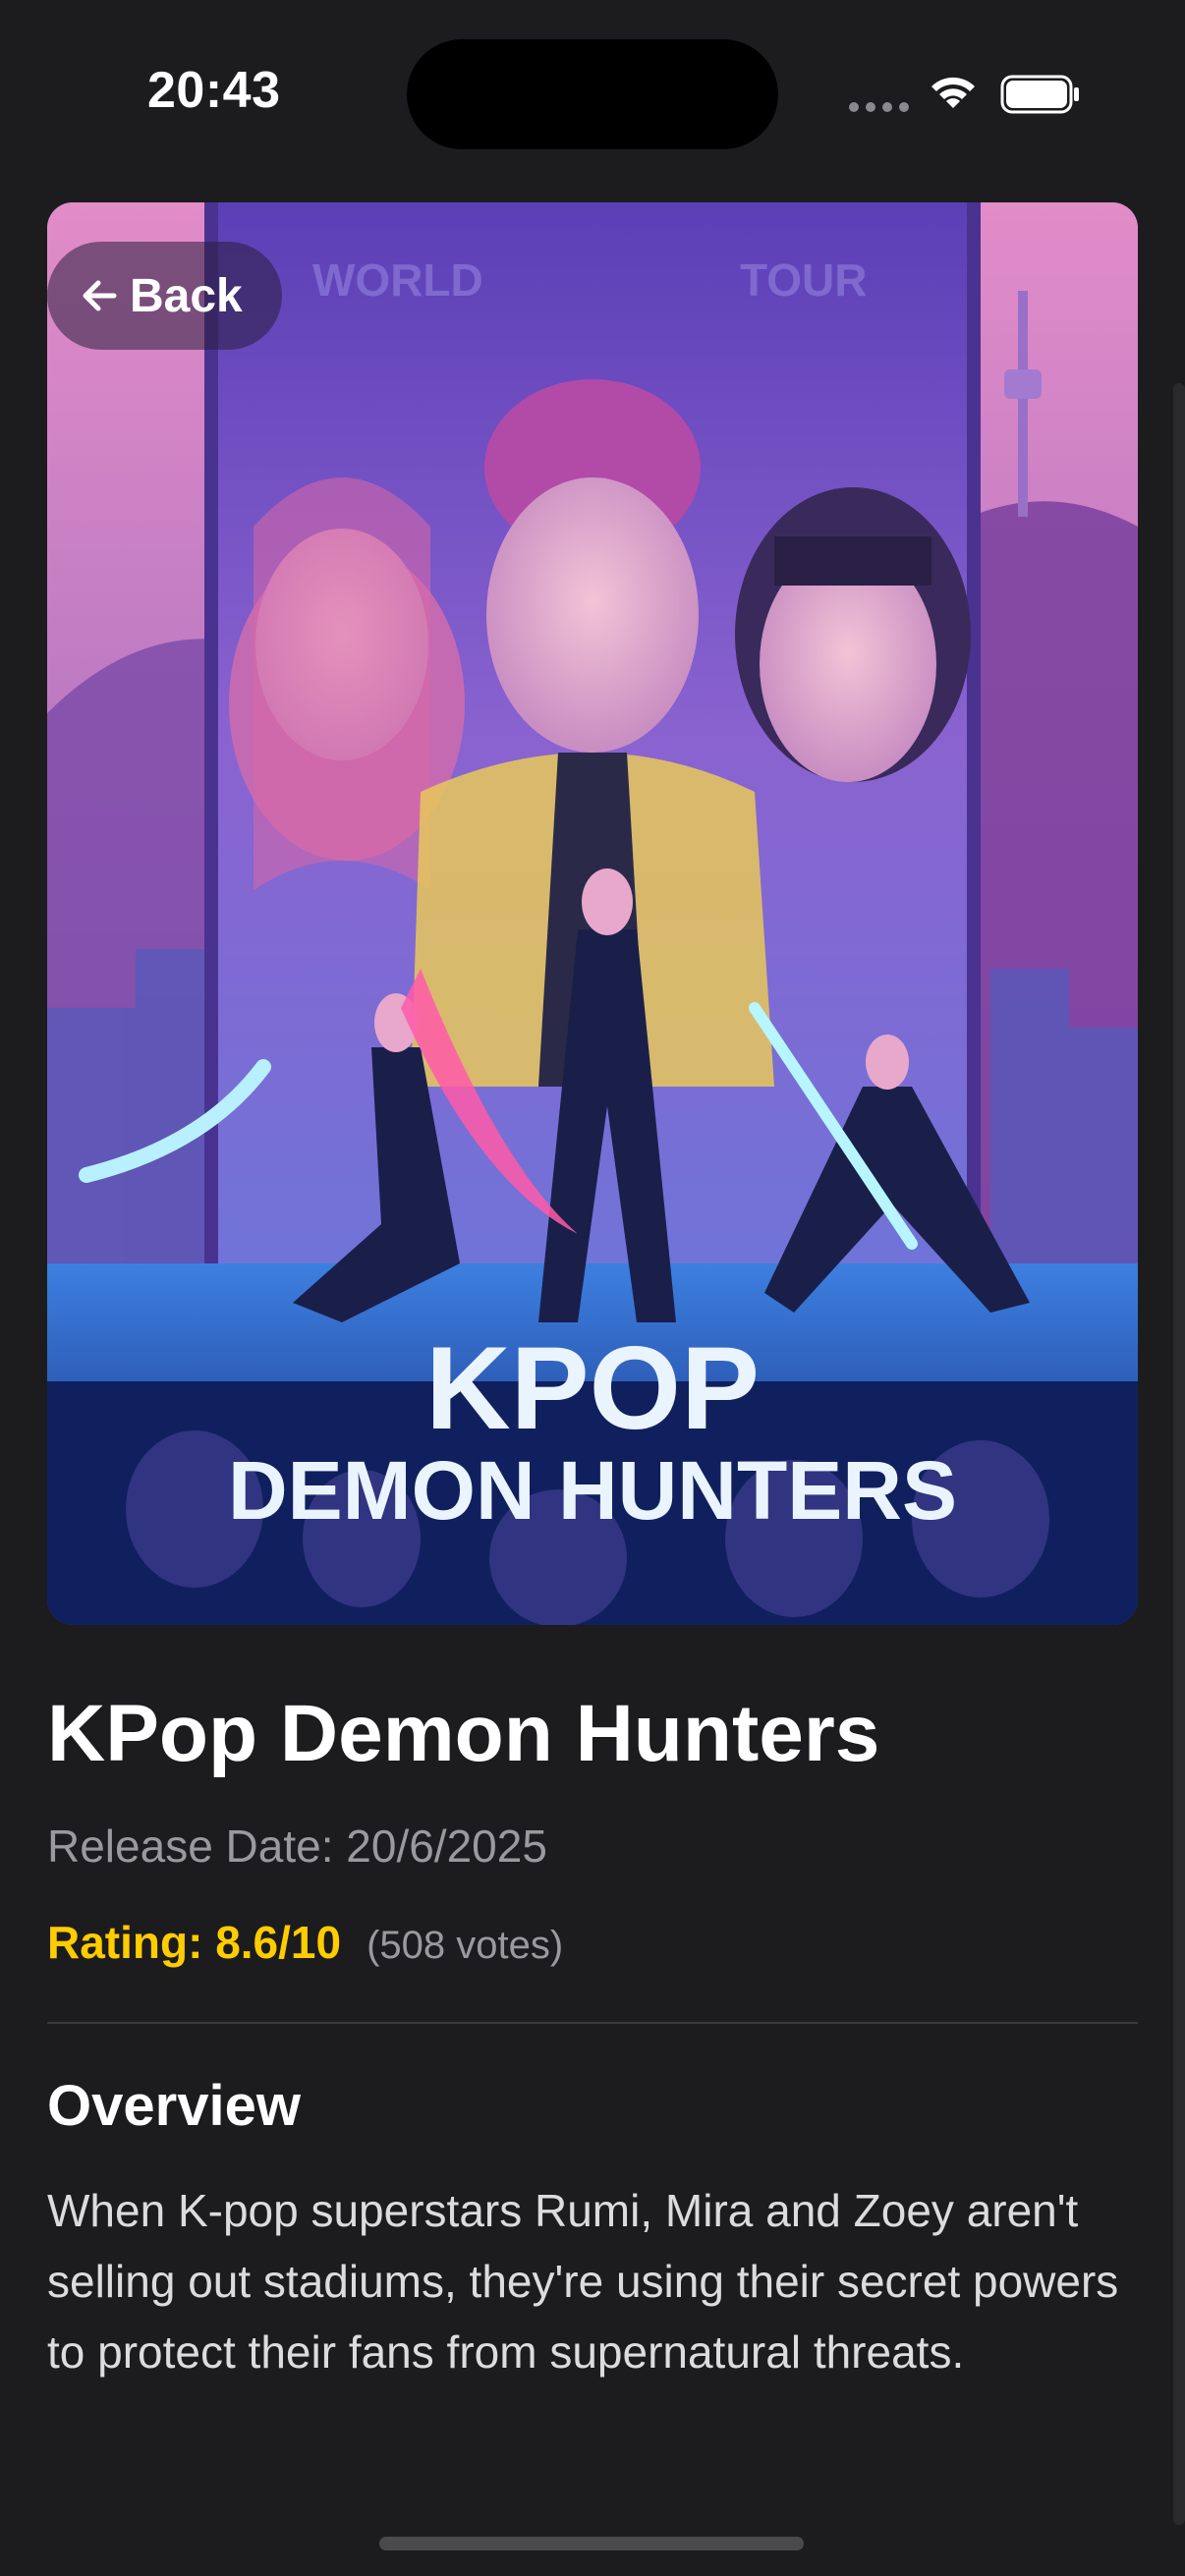 This screenshot has width=1185, height=2576. What do you see at coordinates (466, 1945) in the screenshot?
I see `vote-count: (508 votes)` at bounding box center [466, 1945].